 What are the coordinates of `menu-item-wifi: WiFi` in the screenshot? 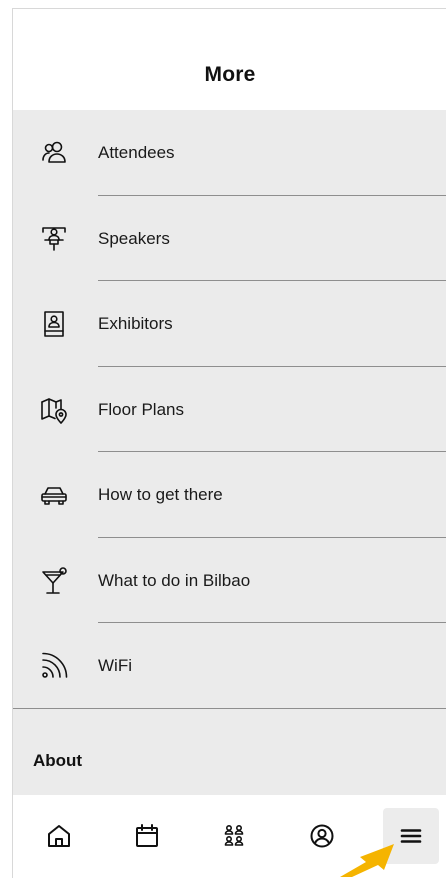 It's located at (229, 666).